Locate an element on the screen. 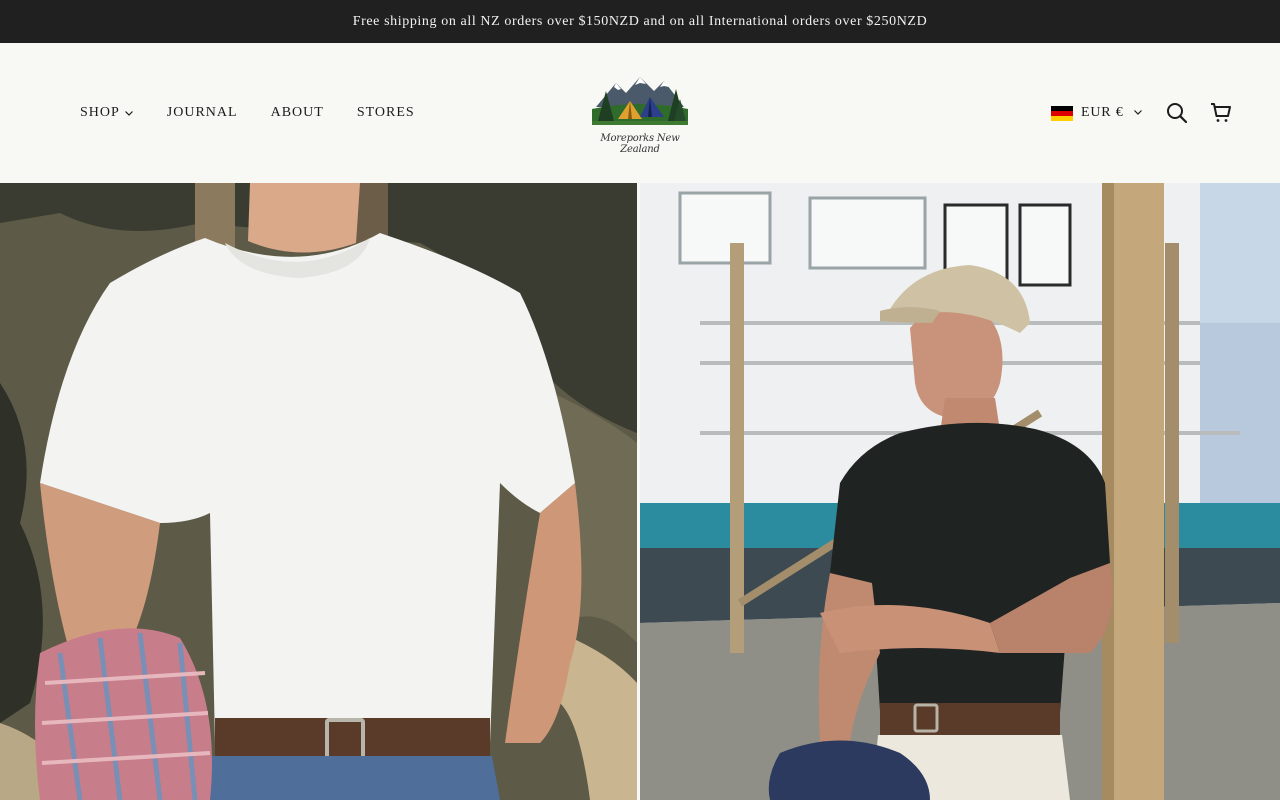  nav-item-stores: STORES is located at coordinates (386, 113).